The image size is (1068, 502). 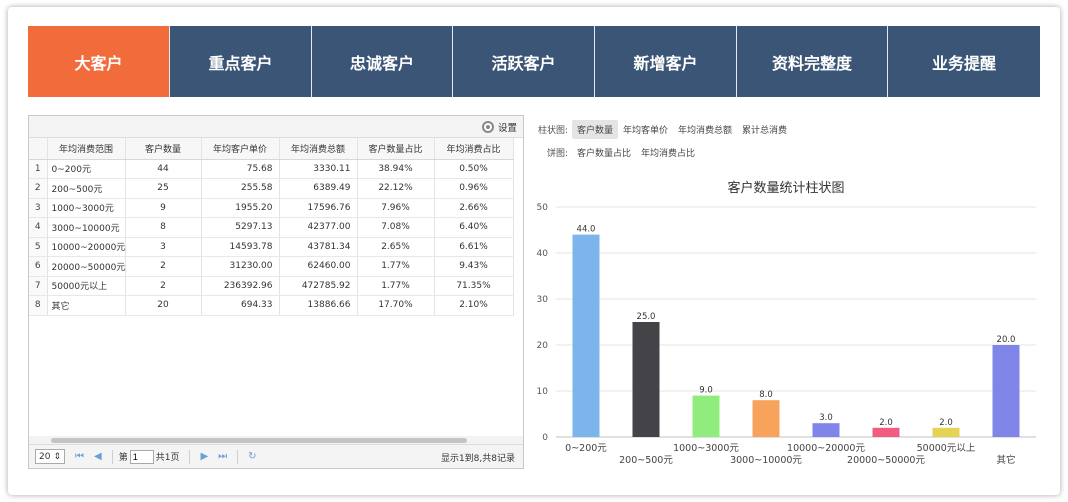 I want to click on table-cell: 17596.76, so click(x=318, y=208).